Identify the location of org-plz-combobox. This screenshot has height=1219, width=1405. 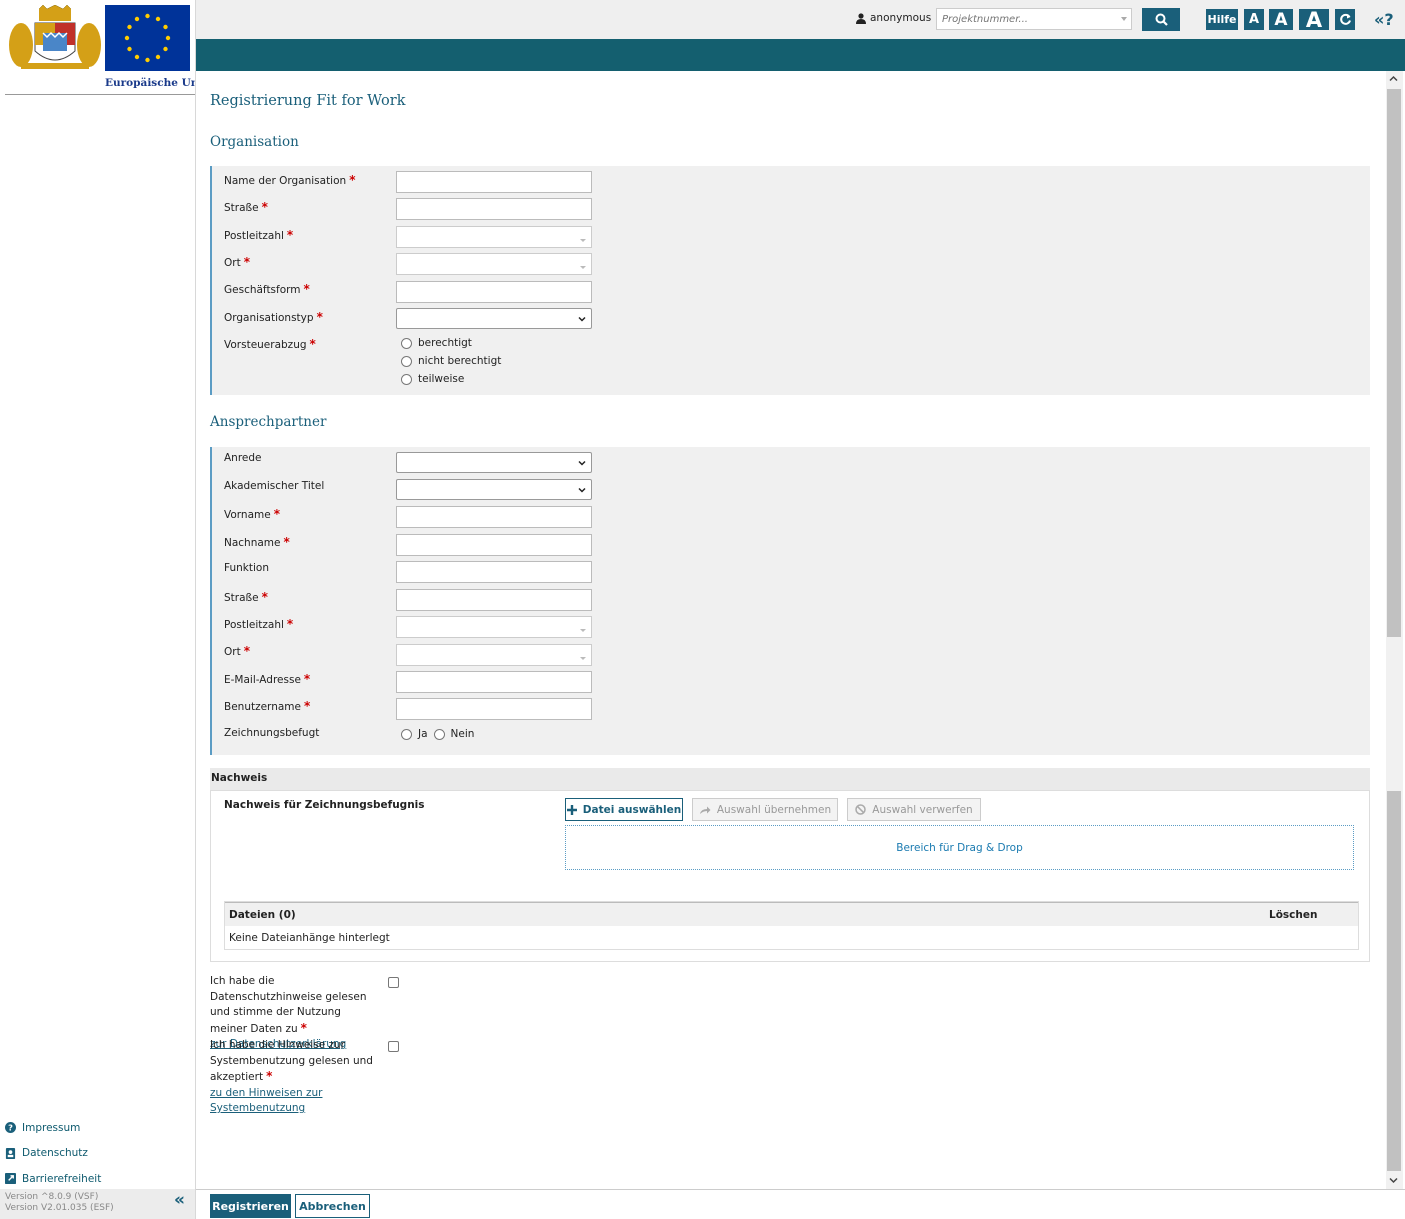
(494, 237).